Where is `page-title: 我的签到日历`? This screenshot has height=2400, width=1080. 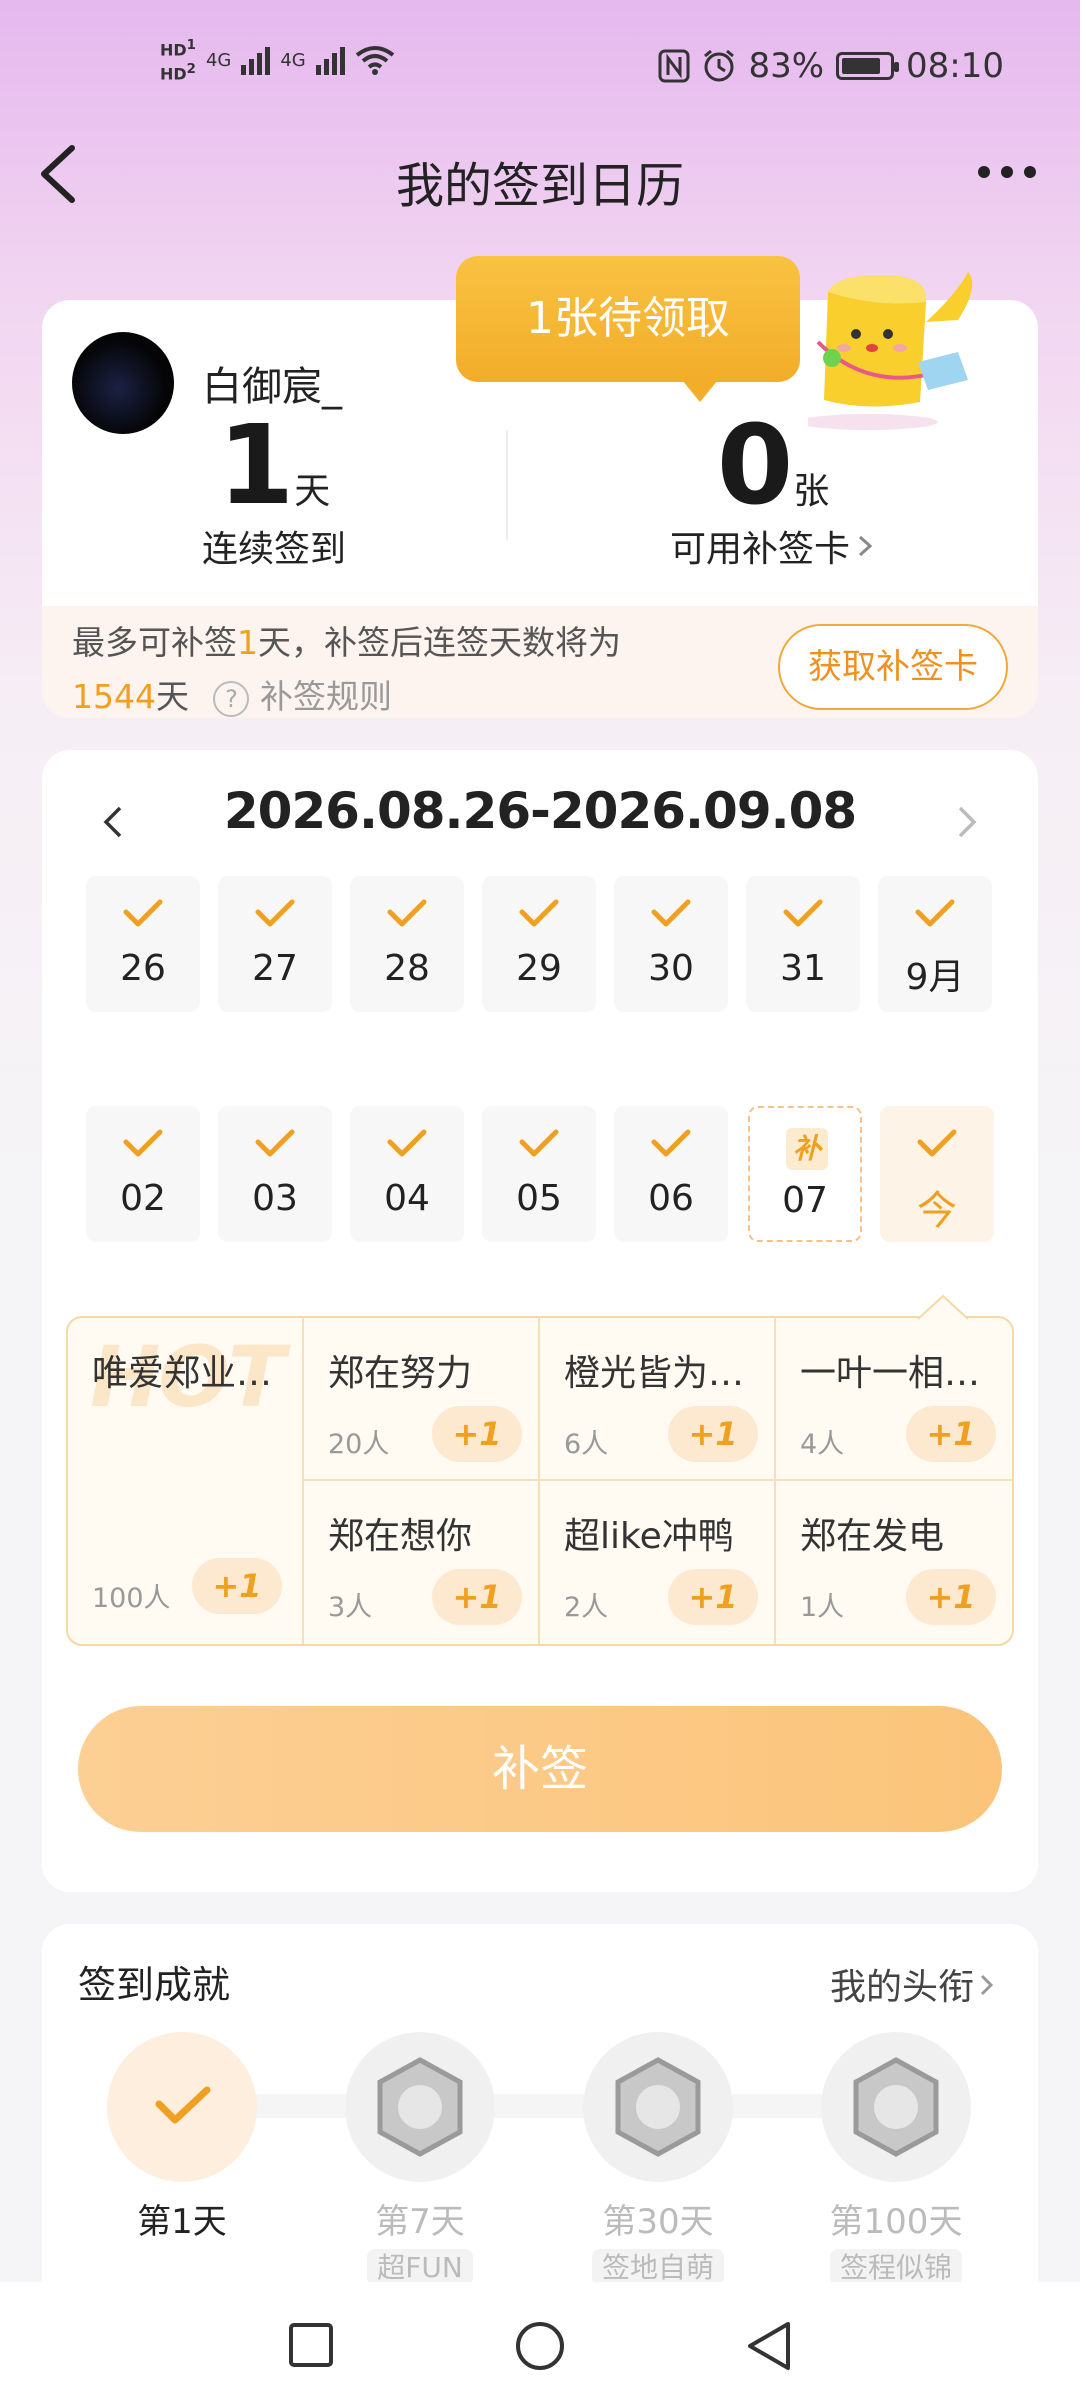 page-title: 我的签到日历 is located at coordinates (539, 186).